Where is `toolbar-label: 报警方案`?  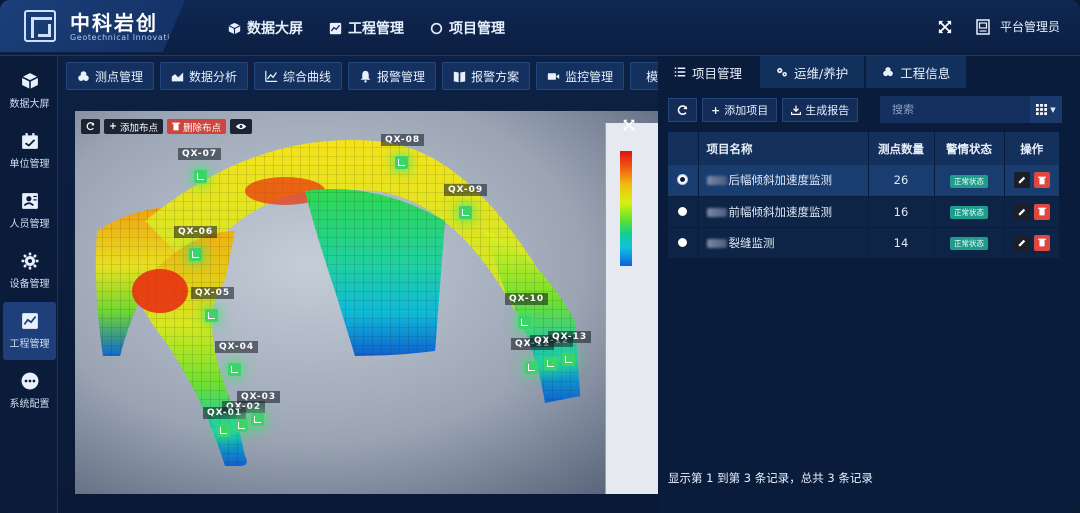 toolbar-label: 报警方案 is located at coordinates (495, 76).